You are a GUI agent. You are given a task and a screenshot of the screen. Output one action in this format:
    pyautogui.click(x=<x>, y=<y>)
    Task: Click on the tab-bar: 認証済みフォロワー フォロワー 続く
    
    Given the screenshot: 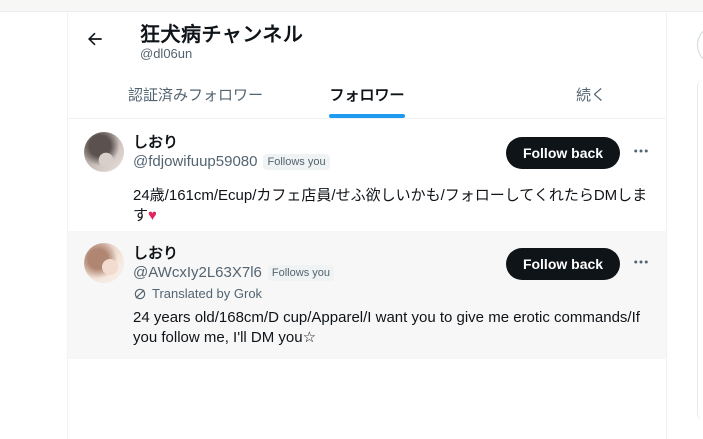 What is the action you would take?
    pyautogui.click(x=367, y=94)
    